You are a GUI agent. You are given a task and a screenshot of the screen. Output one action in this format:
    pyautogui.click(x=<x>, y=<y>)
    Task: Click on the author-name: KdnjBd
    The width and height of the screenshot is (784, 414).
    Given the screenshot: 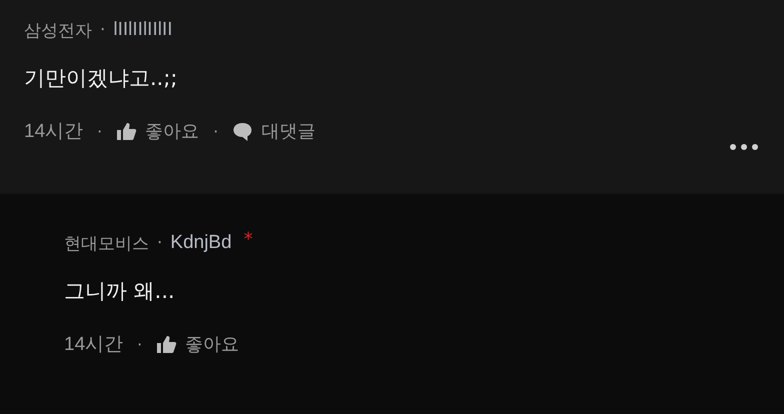 What is the action you would take?
    pyautogui.click(x=201, y=243)
    